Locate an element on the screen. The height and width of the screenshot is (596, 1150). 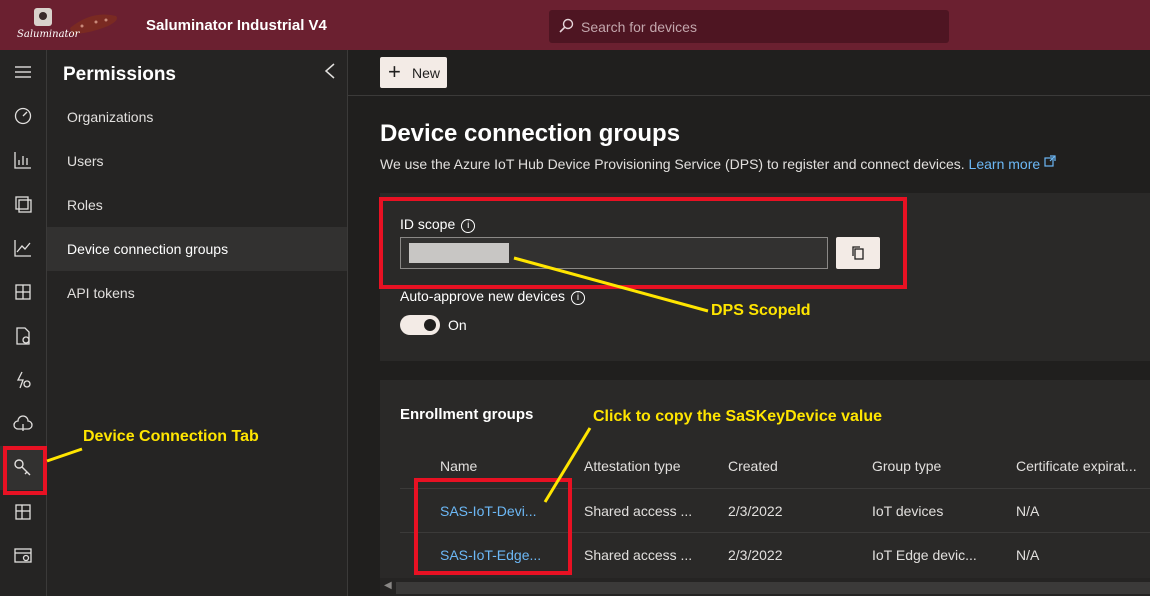
app-logo: Saluminator is located at coordinates (68, 26).